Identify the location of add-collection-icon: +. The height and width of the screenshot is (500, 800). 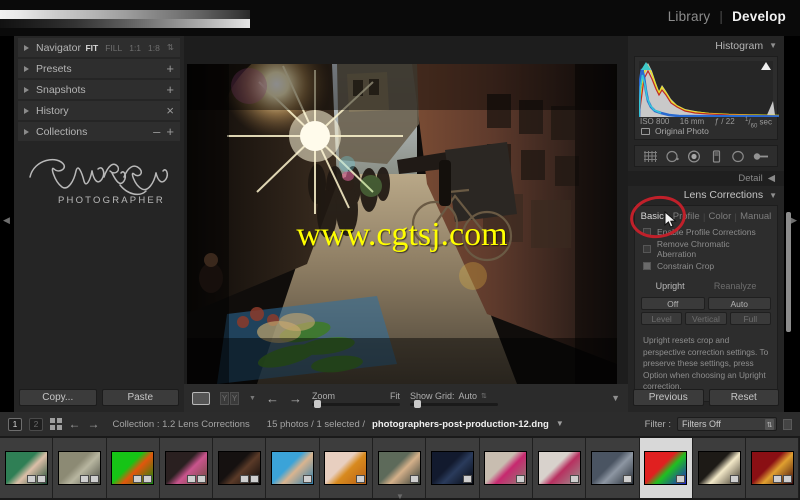
(170, 131).